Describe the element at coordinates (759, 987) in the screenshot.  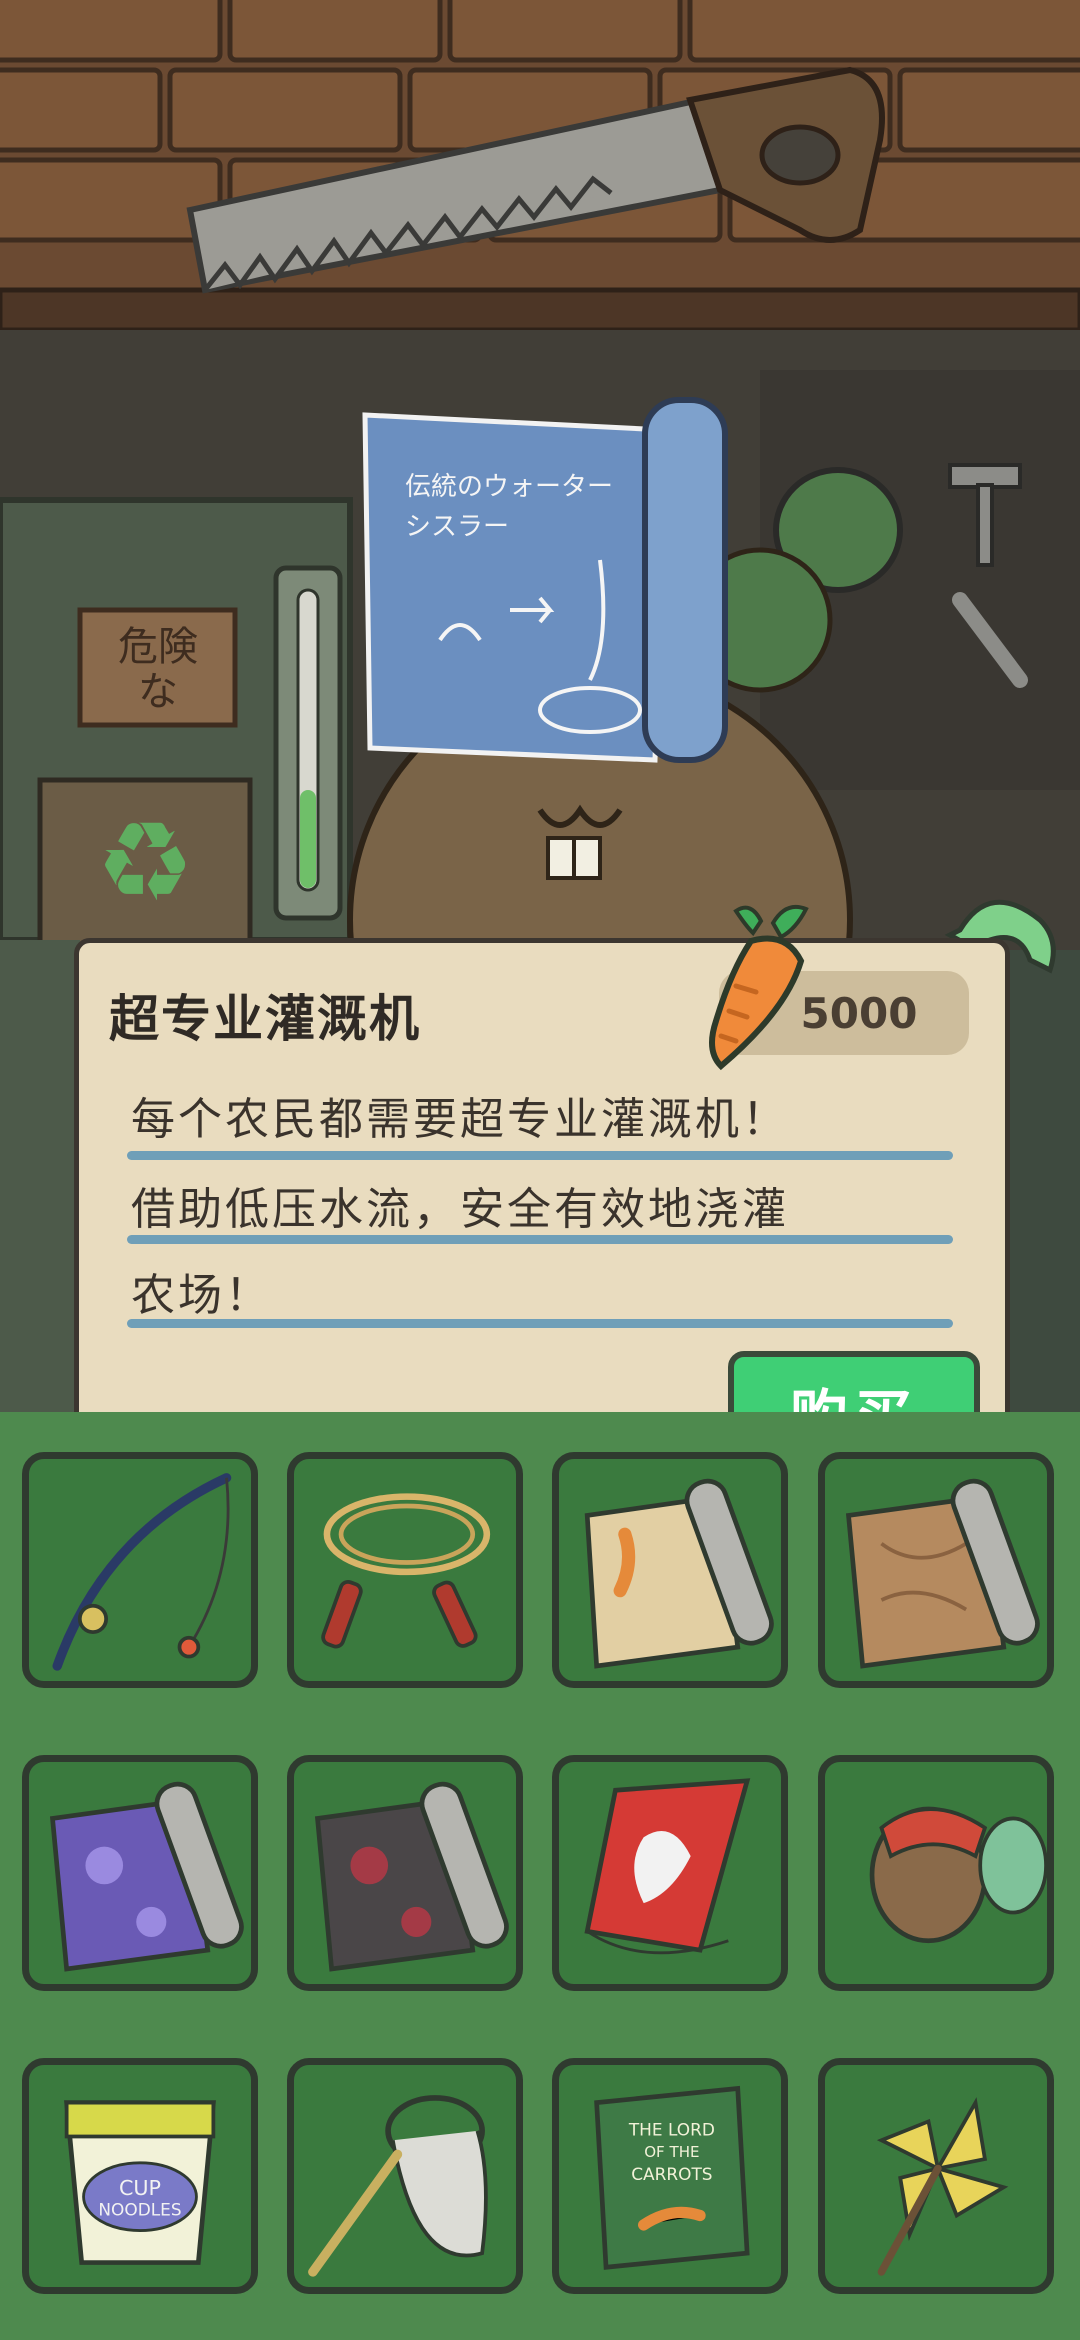
I see `carrot-icon` at that location.